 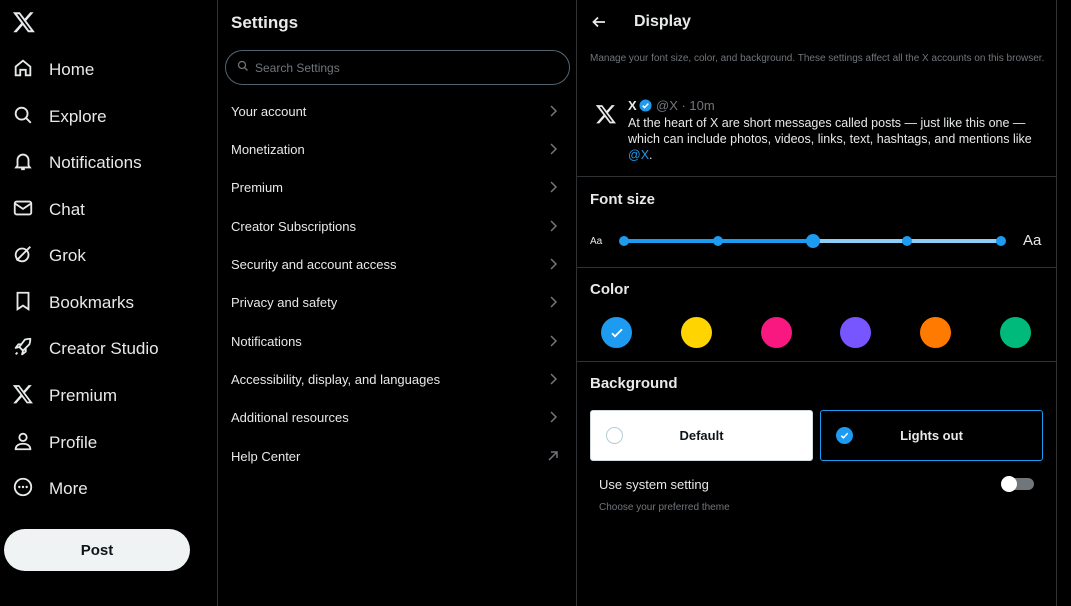 I want to click on background-default-option: Default, so click(x=701, y=435).